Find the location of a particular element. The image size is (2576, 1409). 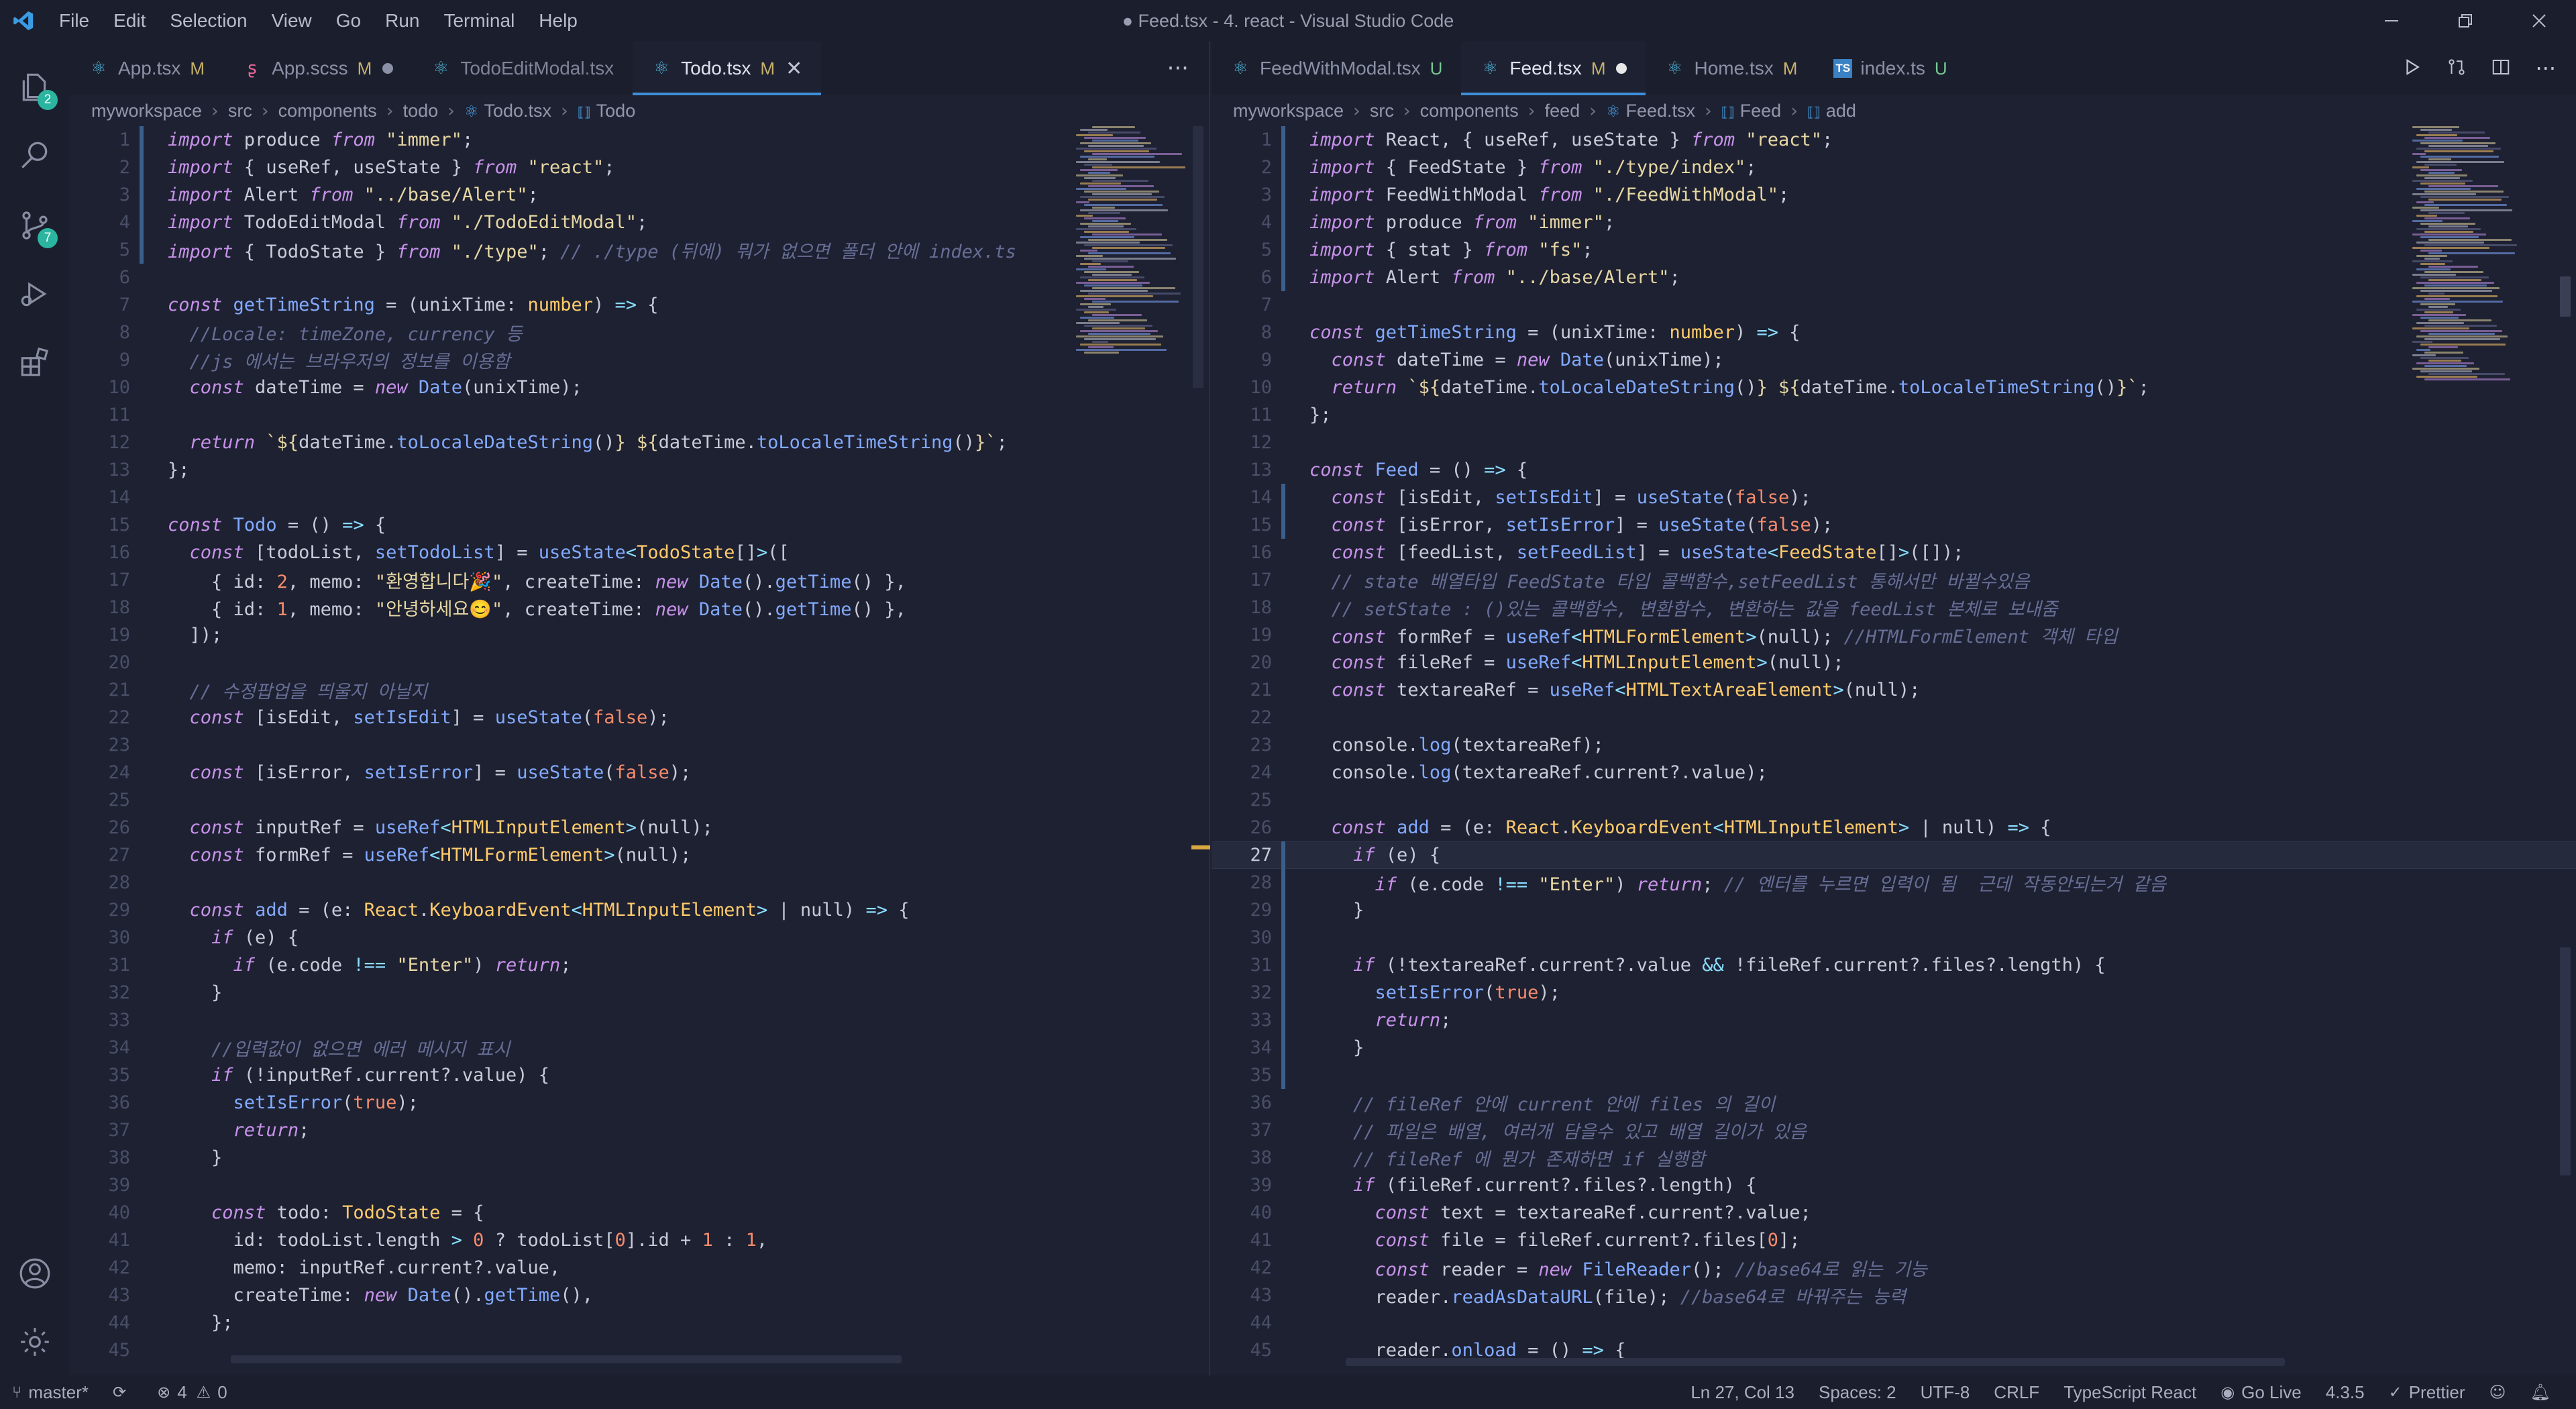

cursor-position: Ln 27, Col 13 is located at coordinates (1742, 1392).